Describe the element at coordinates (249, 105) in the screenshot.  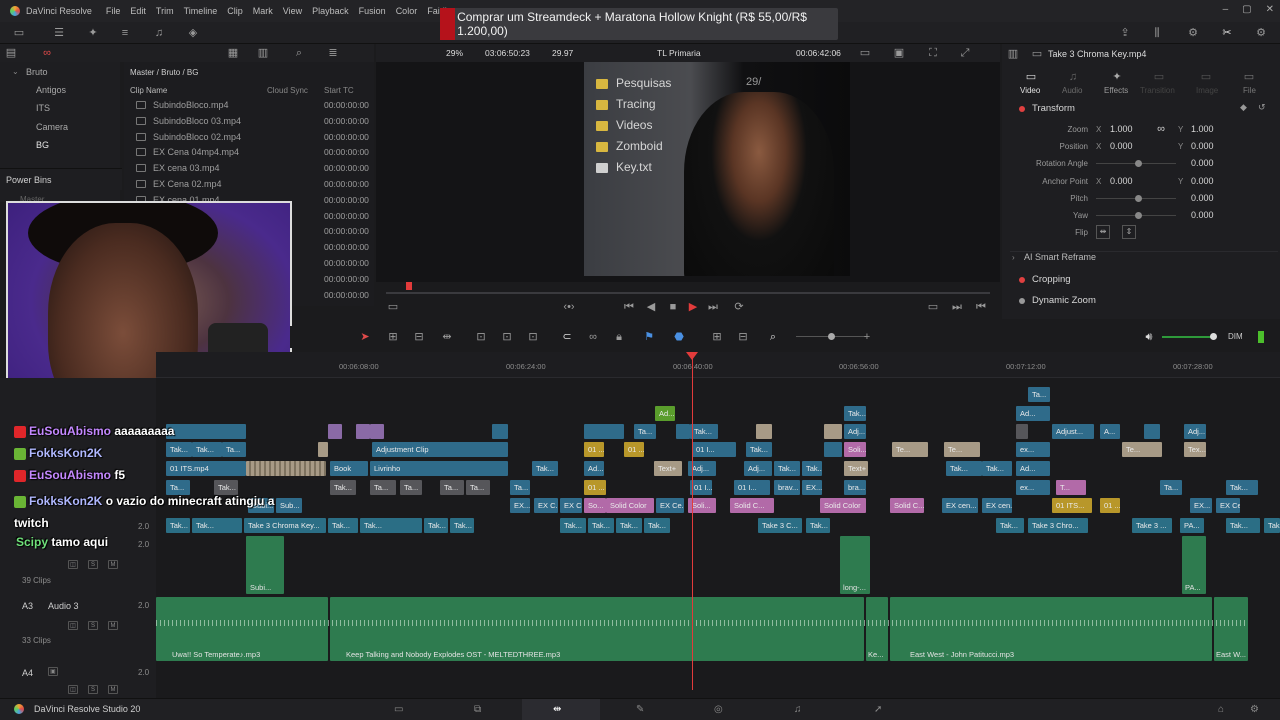
I see `clip-list-row: SubindoBloco.mp4 00:00:00:00` at that location.